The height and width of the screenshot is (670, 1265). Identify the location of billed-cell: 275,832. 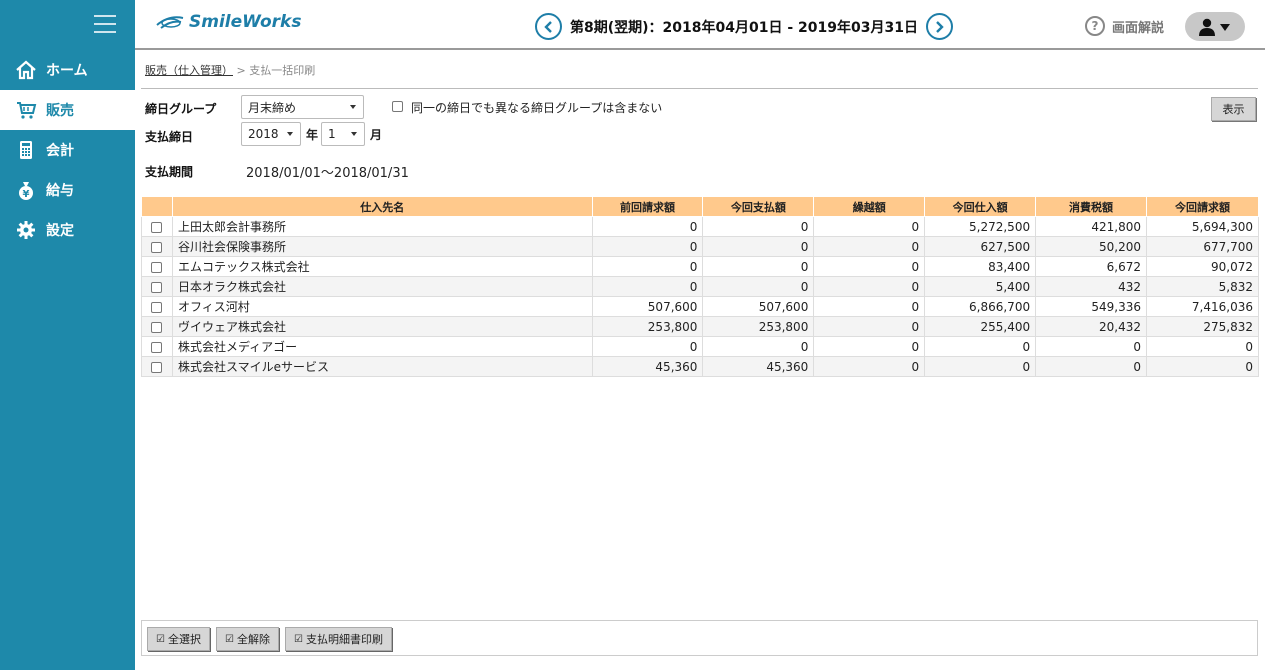
(1202, 326).